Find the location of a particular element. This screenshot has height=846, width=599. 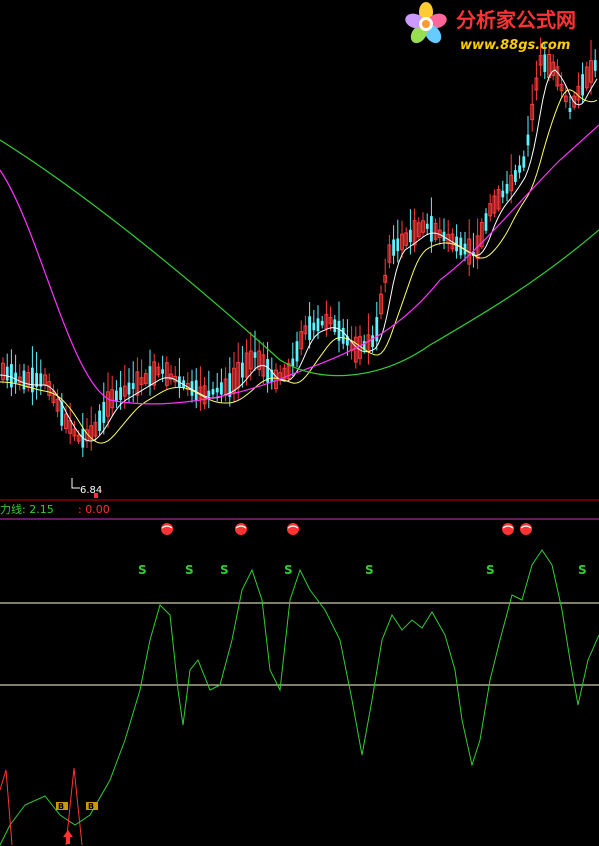

low-marker-arrow is located at coordinates (75, 483).